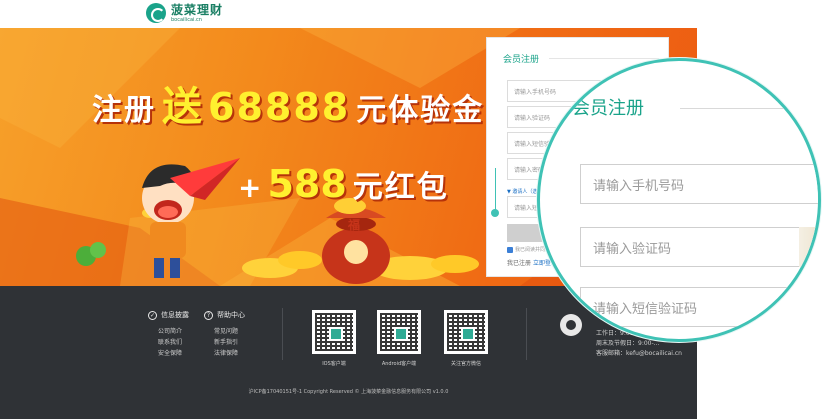 This screenshot has height=419, width=828. What do you see at coordinates (170, 341) in the screenshot?
I see `footer-link-contact: 联系我们` at bounding box center [170, 341].